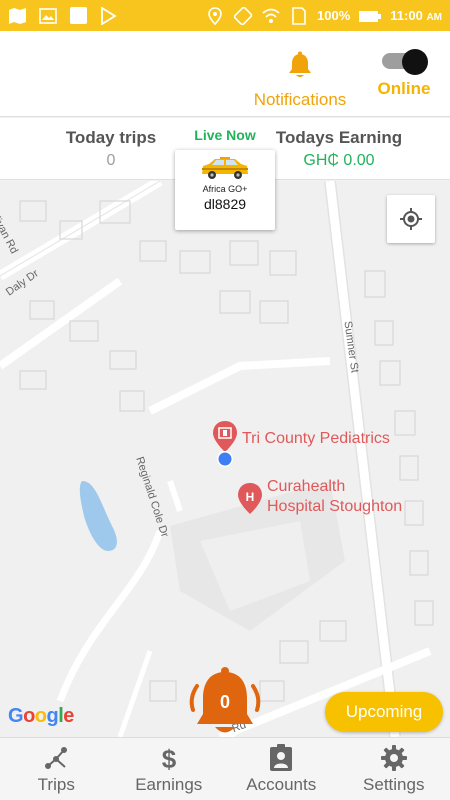 Image resolution: width=450 pixels, height=800 pixels. Describe the element at coordinates (56, 784) in the screenshot. I see `nav-trips-label: Trips` at that location.